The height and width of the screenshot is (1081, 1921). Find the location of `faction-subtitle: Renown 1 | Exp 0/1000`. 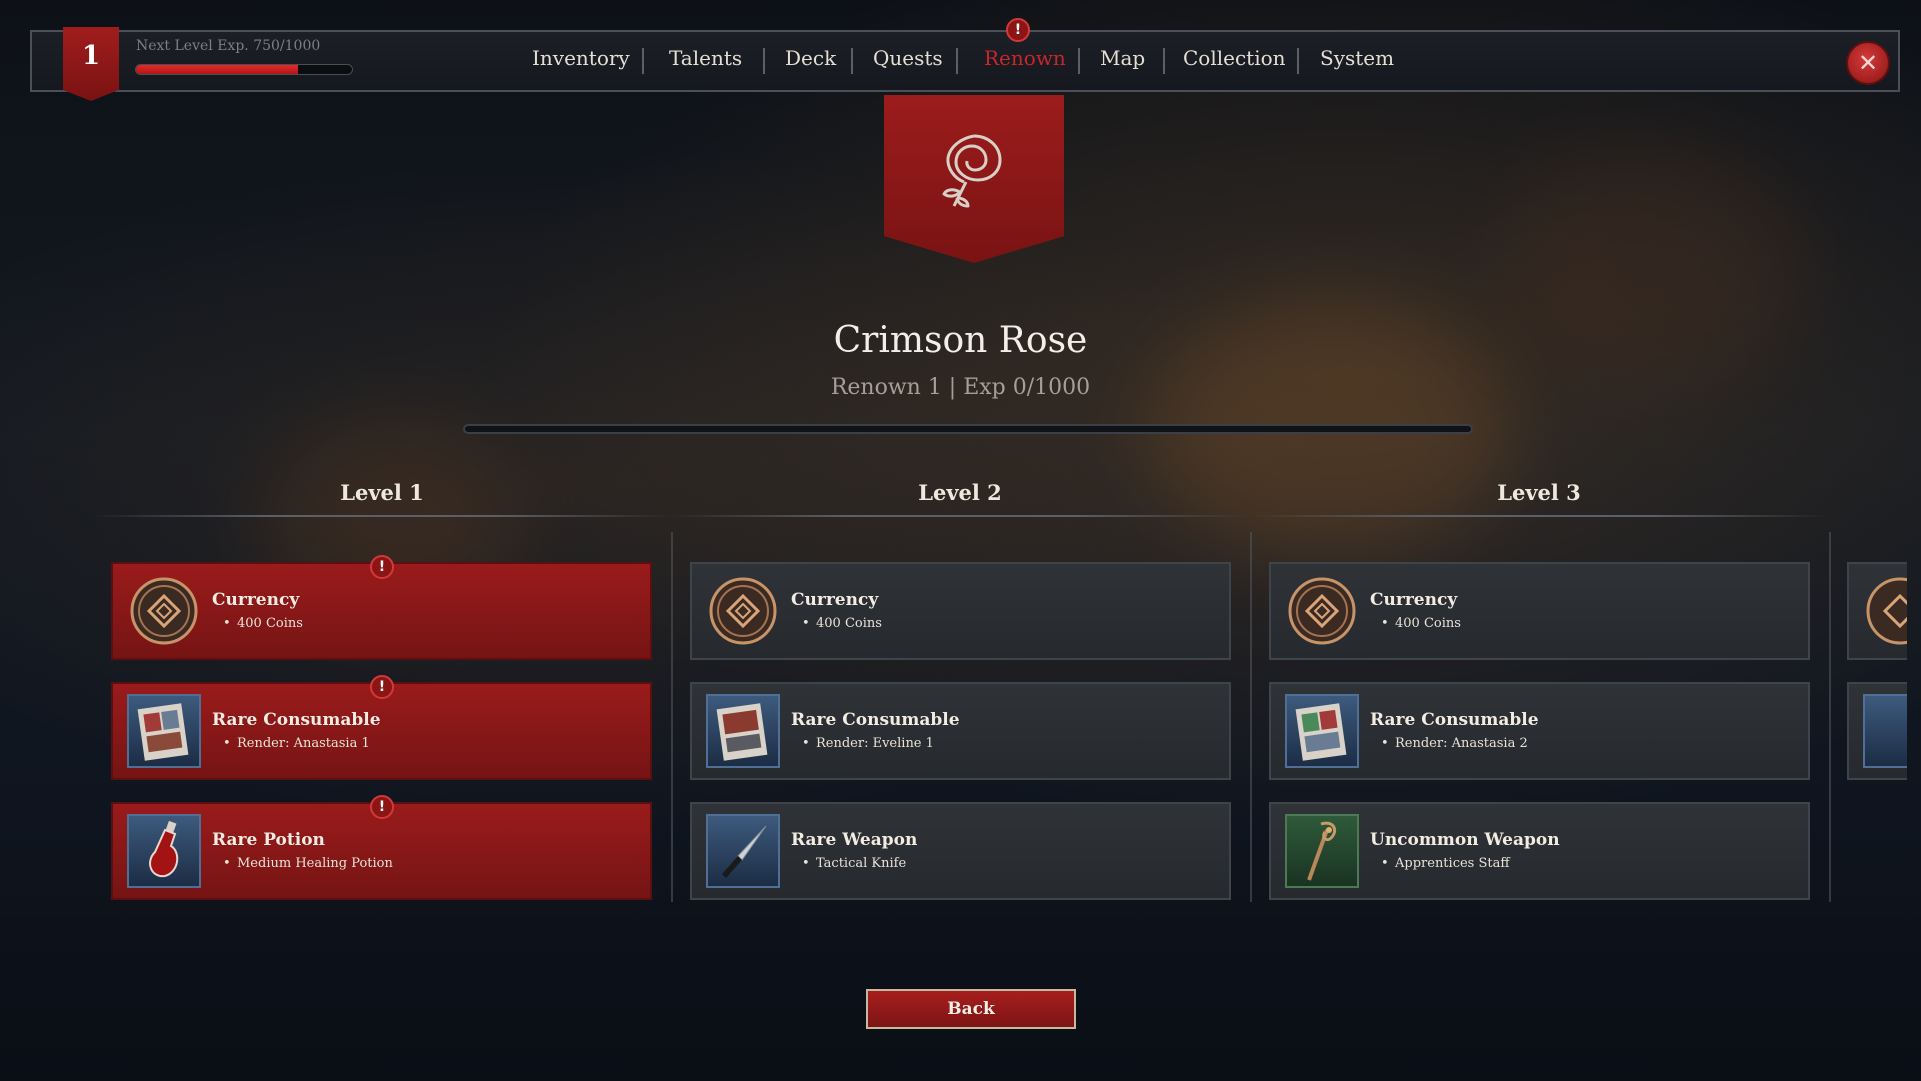

faction-subtitle: Renown 1 | Exp 0/1000 is located at coordinates (960, 387).